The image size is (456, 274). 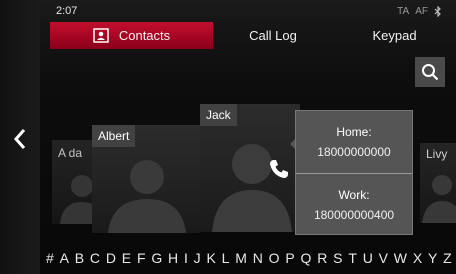 What do you see at coordinates (354, 152) in the screenshot?
I see `home-number: 18000000000` at bounding box center [354, 152].